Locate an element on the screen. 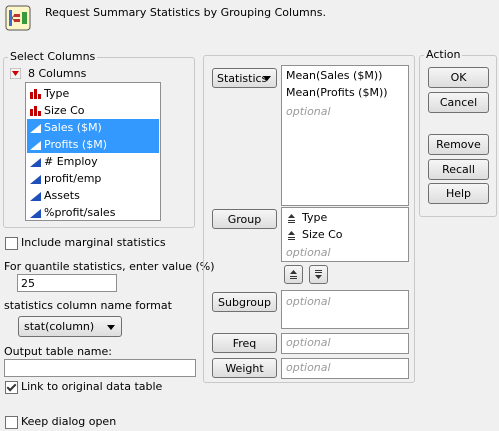  freq-button-label: Freq is located at coordinates (244, 343).